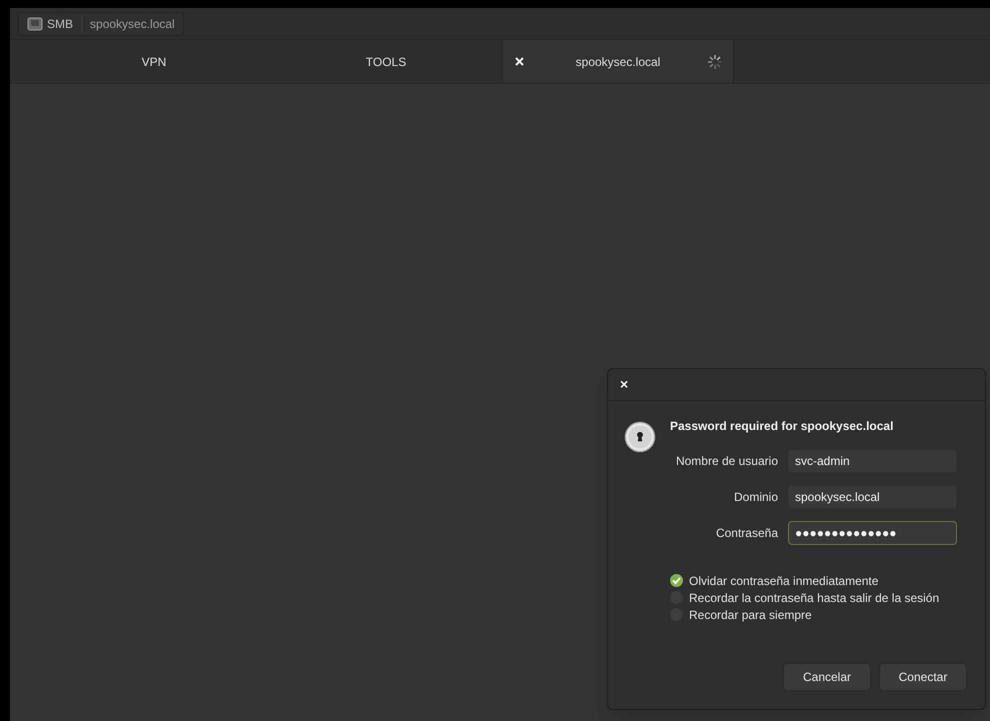 Image resolution: width=990 pixels, height=721 pixels. I want to click on computer-icon, so click(35, 23).